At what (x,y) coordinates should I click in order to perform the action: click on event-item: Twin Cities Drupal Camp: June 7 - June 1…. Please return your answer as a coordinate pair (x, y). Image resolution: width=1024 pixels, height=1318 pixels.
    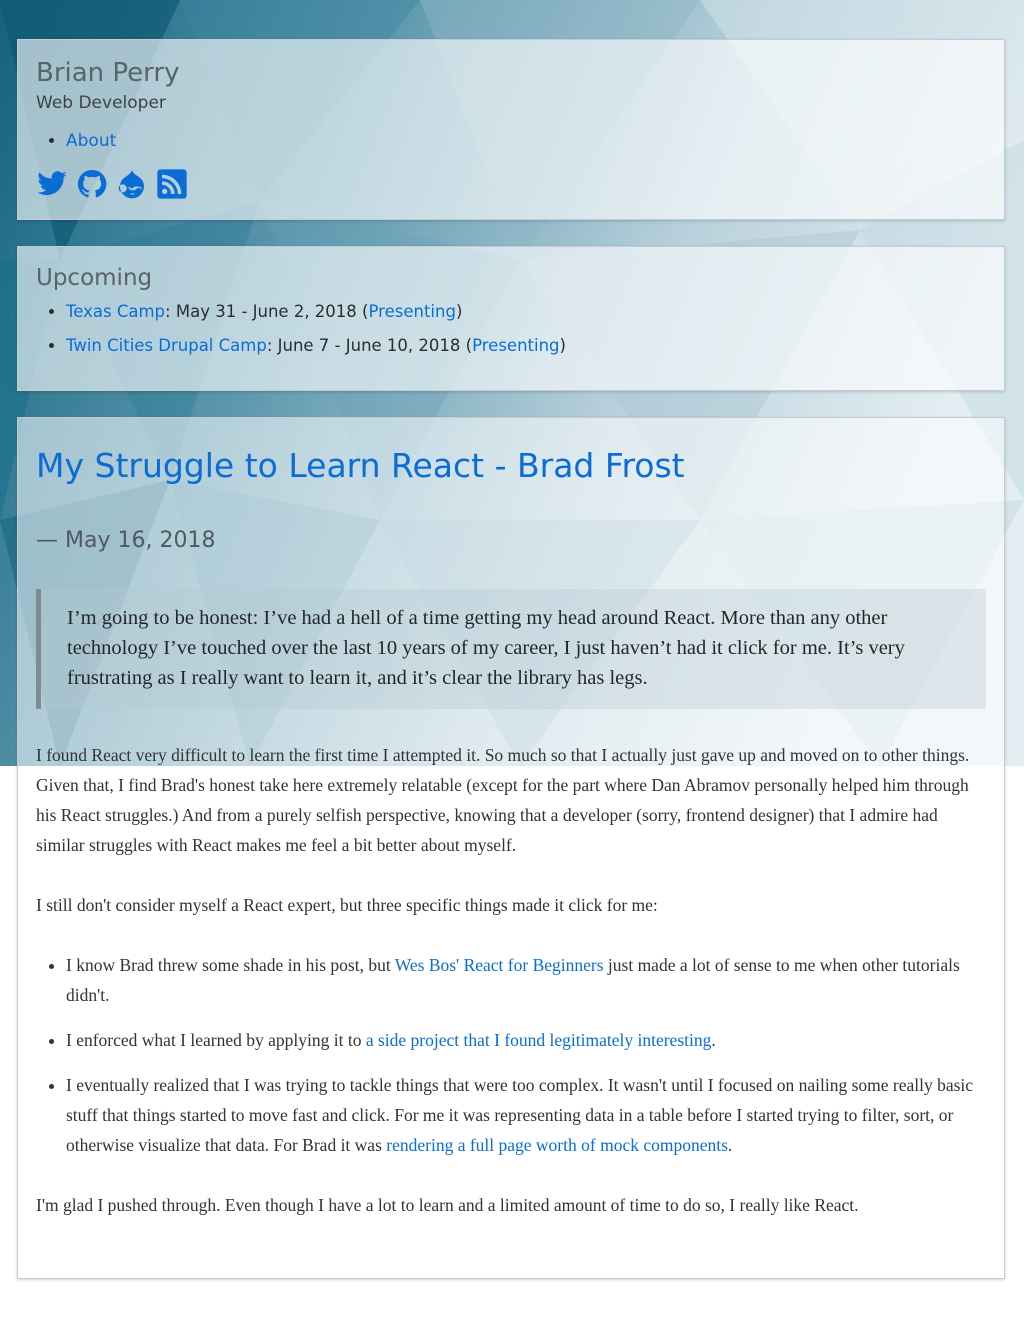
    Looking at the image, I should click on (526, 346).